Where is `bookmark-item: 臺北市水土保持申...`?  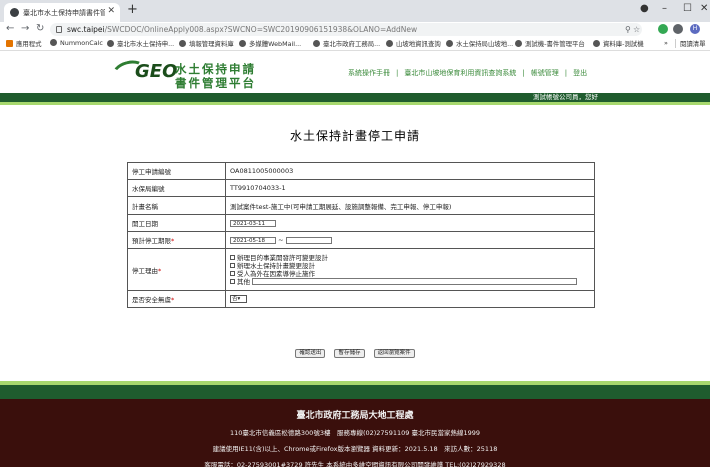
bookmark-item: 臺北市水土保持申... is located at coordinates (140, 43).